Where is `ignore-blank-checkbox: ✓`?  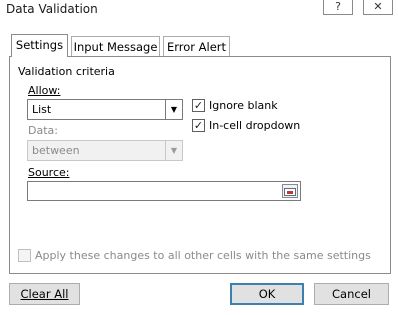 ignore-blank-checkbox: ✓ is located at coordinates (198, 105).